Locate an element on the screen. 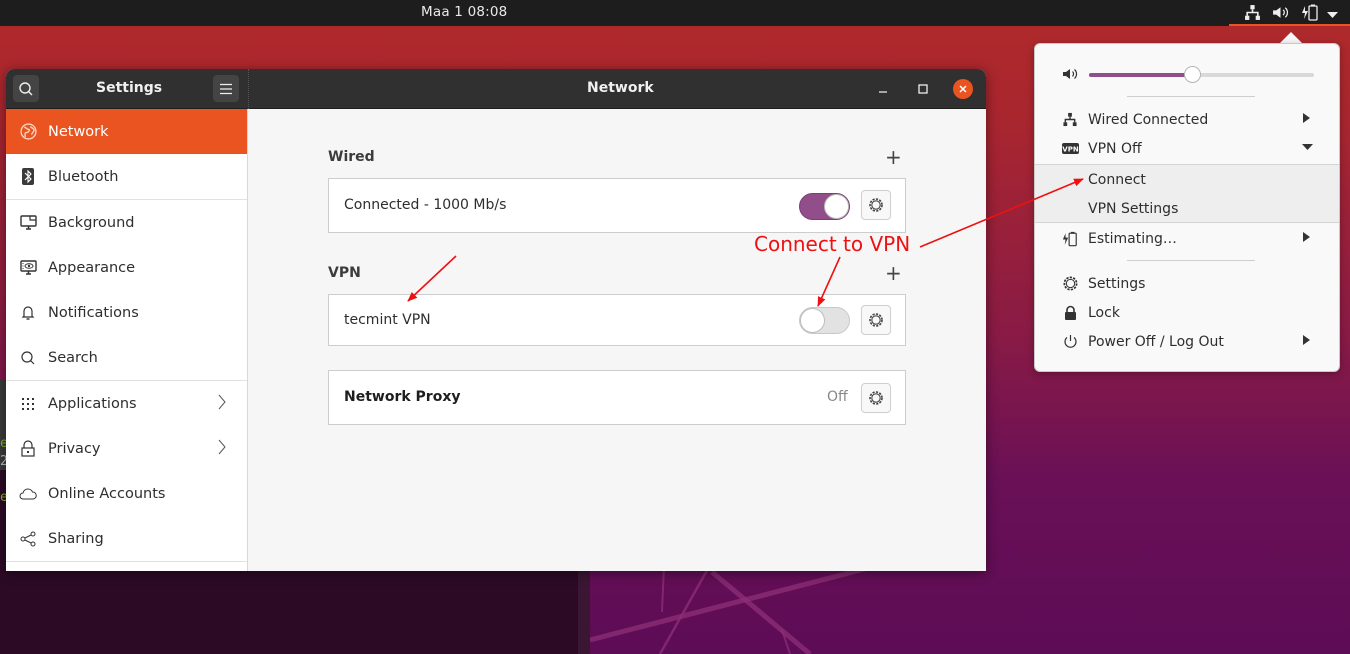  menu-item-label: Lock is located at coordinates (1104, 312).